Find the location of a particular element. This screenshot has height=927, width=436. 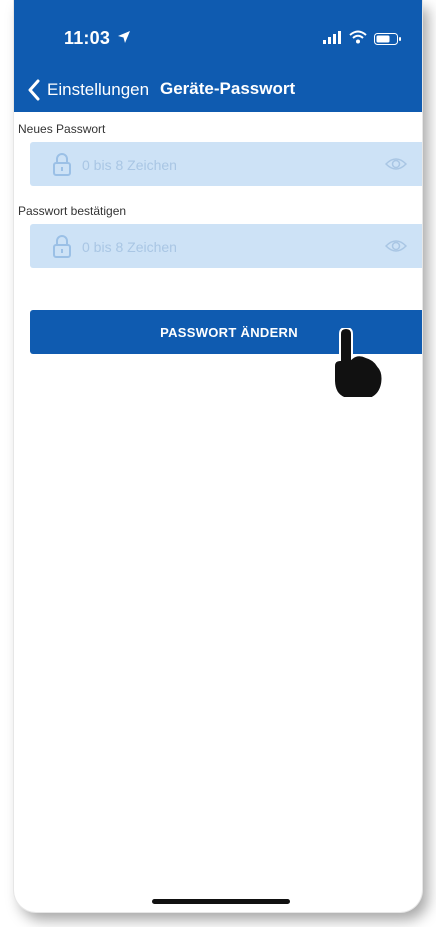

back-label: Einstellungen is located at coordinates (98, 89).